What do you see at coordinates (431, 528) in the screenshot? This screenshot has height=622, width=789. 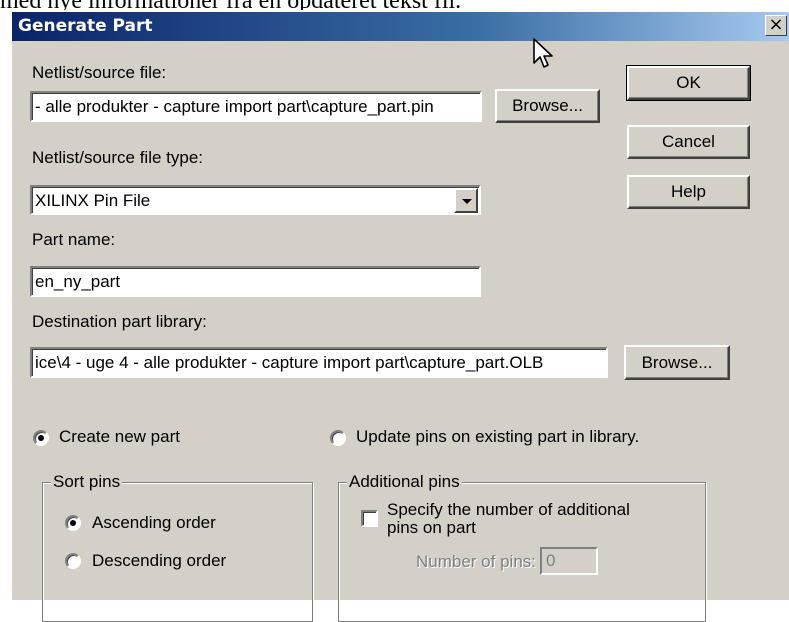 I see `specify-additional-pins-label-line2: pins on part` at bounding box center [431, 528].